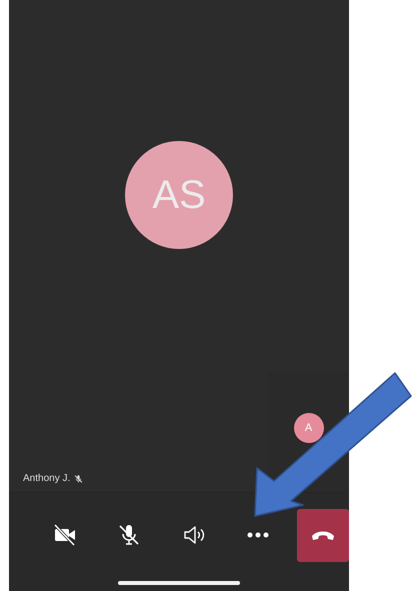 This screenshot has height=591, width=412. What do you see at coordinates (309, 428) in the screenshot?
I see `self-avatar: A` at bounding box center [309, 428].